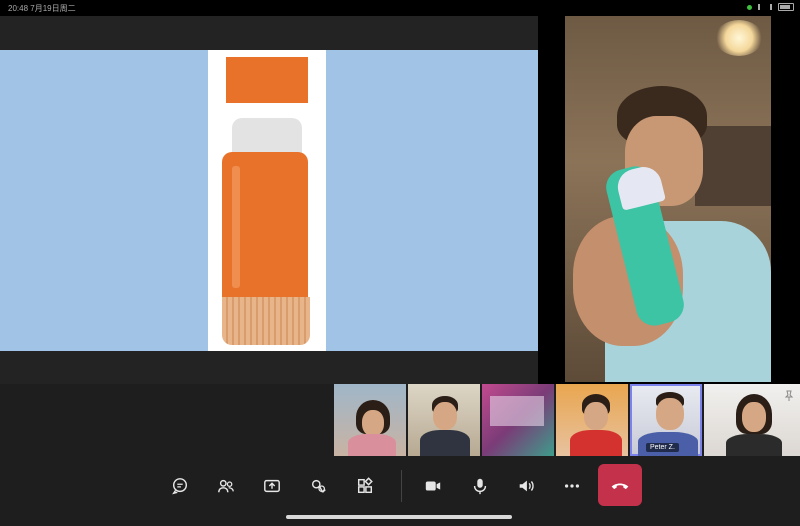  I want to click on status-icons, so click(770, 7).